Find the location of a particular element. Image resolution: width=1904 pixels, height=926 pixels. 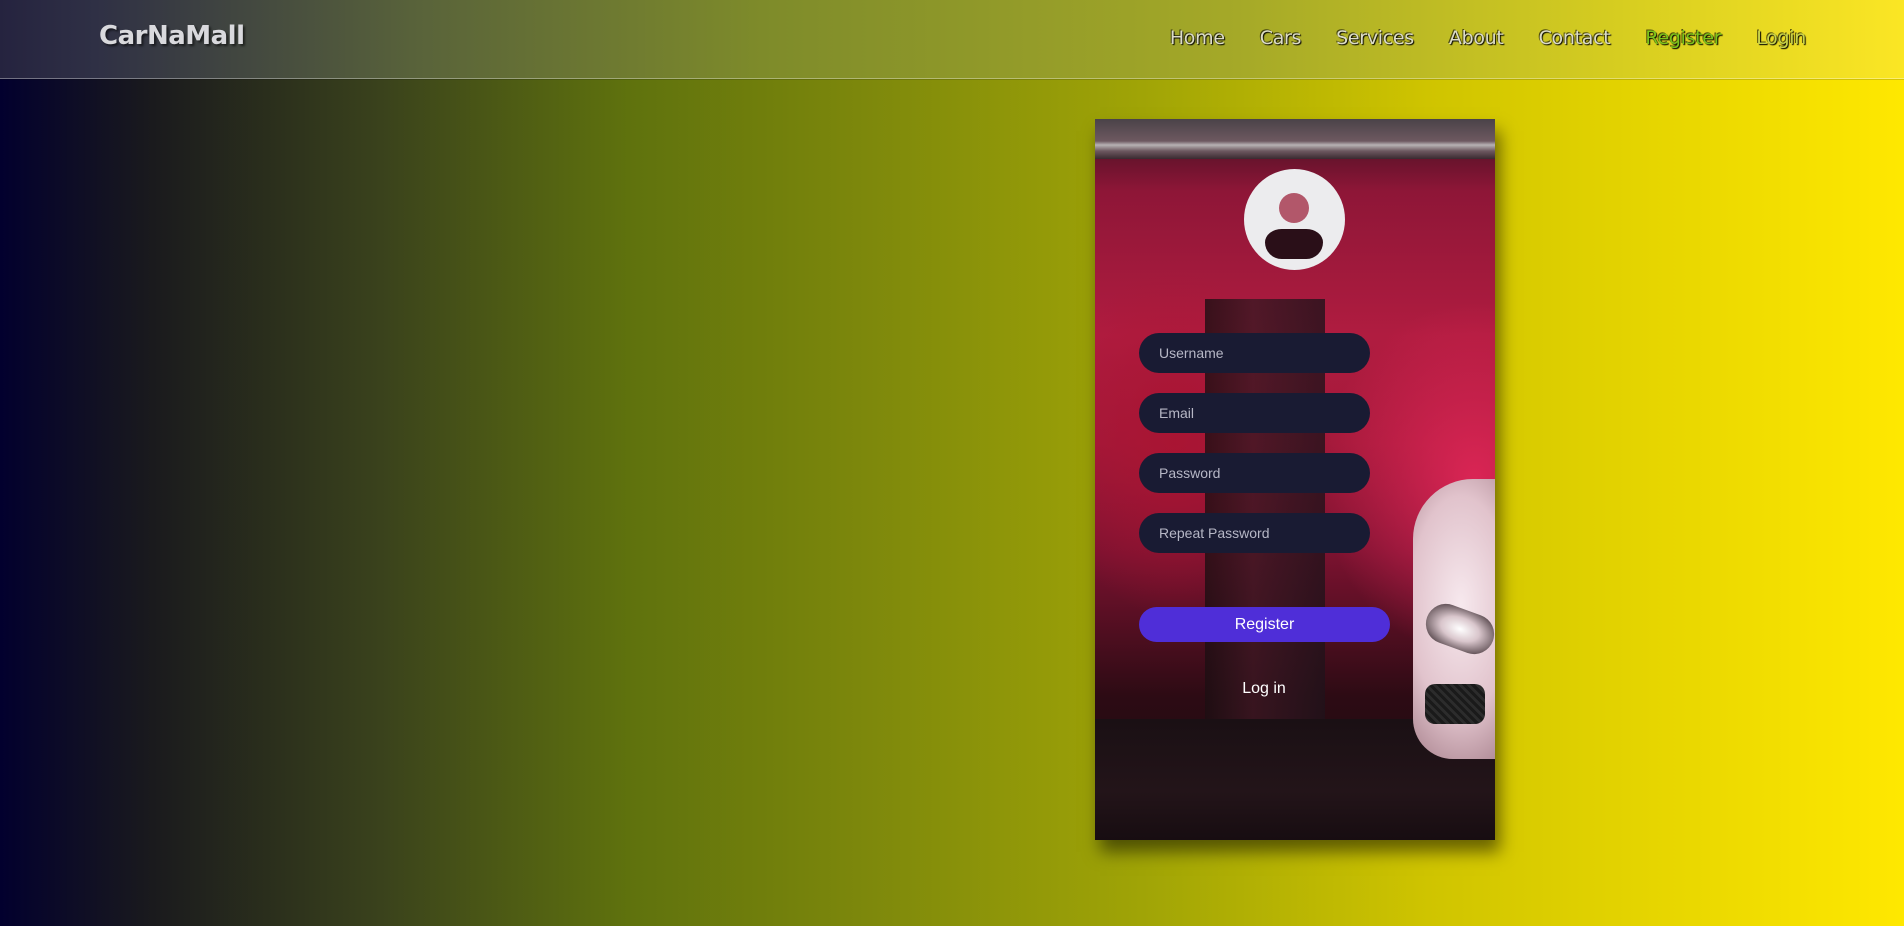

nav-about: About is located at coordinates (1476, 38).